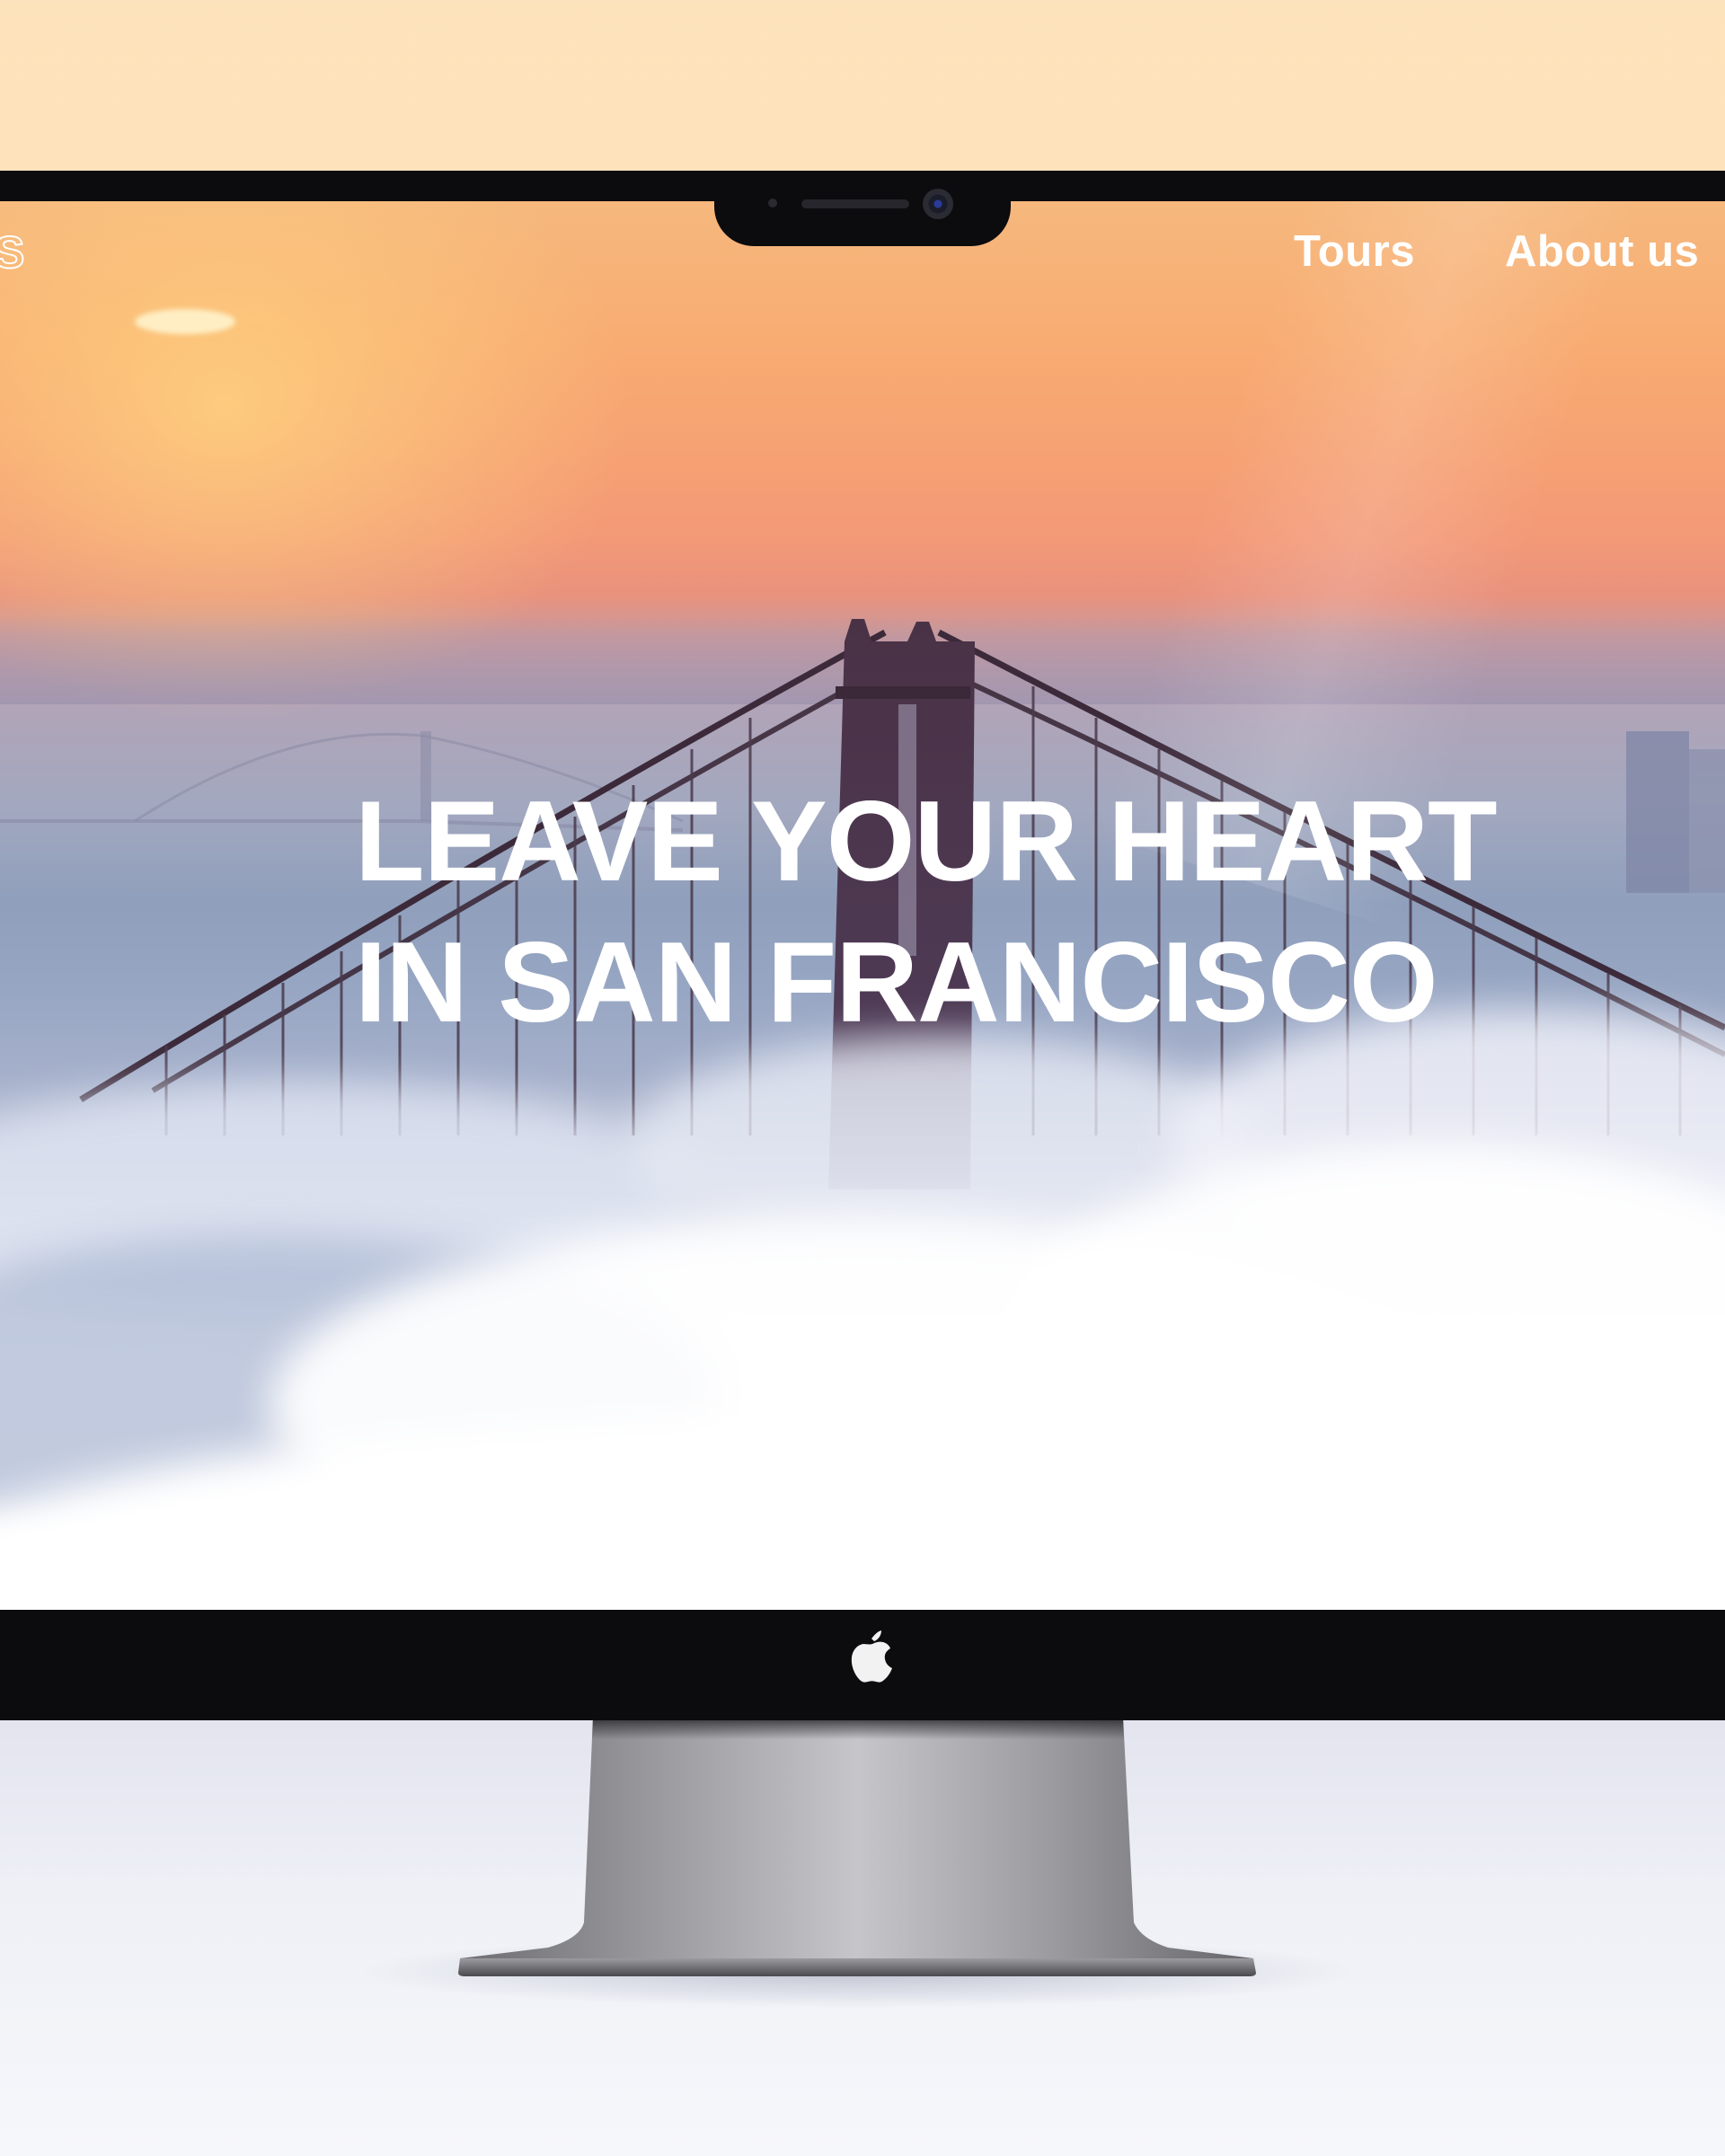 This screenshot has height=2156, width=1725. What do you see at coordinates (926, 841) in the screenshot?
I see `hero-title-line-1: LEAVE YOUR HEART` at bounding box center [926, 841].